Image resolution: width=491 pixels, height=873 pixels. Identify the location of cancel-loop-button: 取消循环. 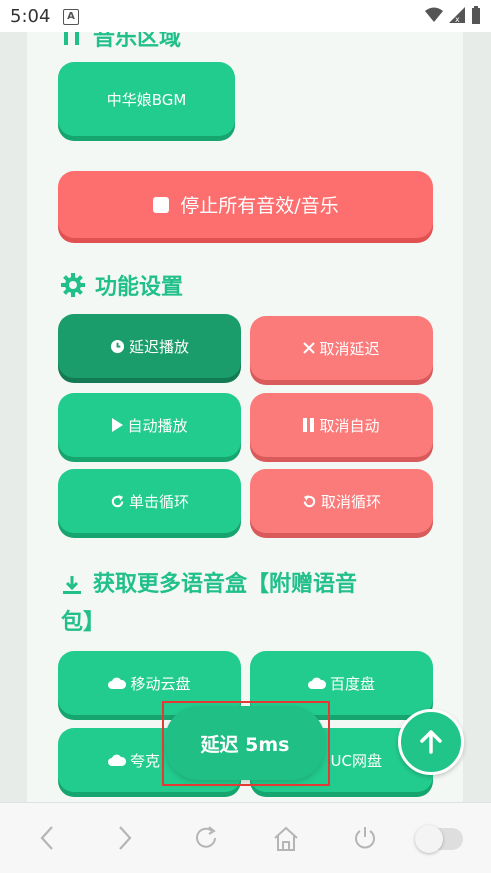
(341, 501).